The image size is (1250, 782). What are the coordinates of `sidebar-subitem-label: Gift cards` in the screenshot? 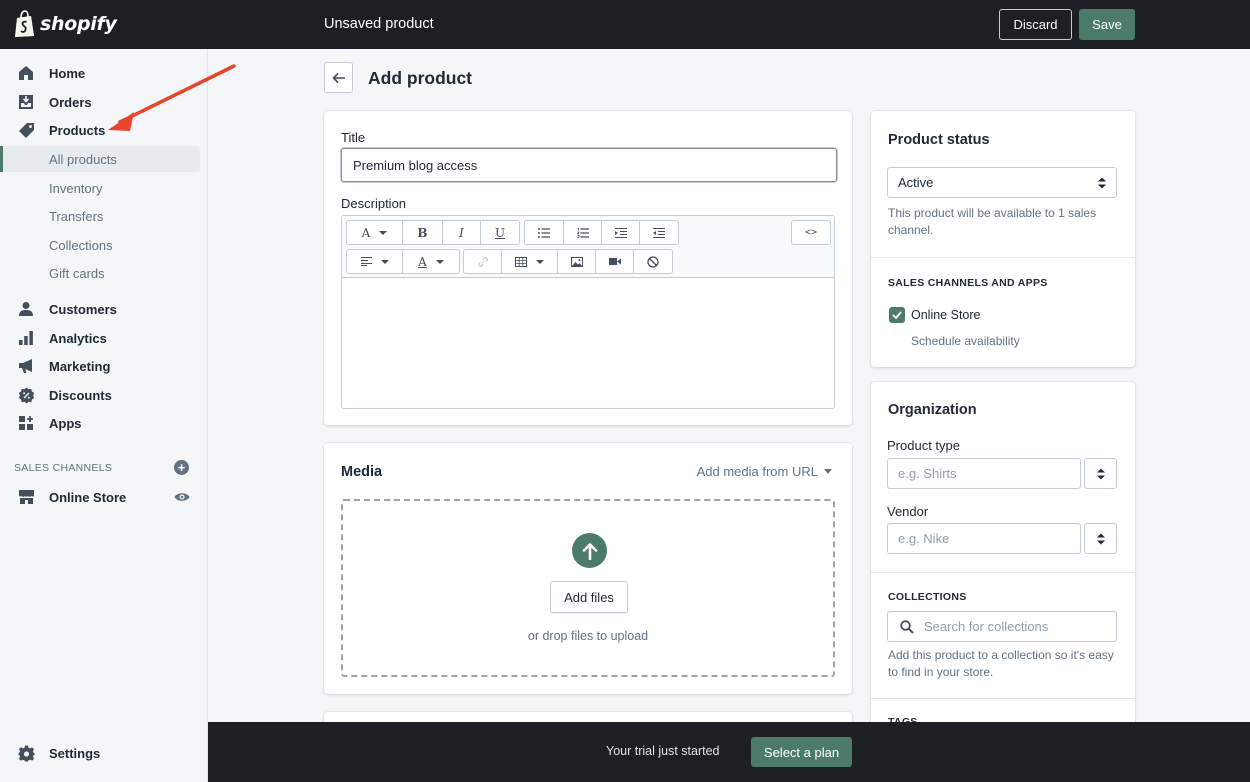 It's located at (77, 273).